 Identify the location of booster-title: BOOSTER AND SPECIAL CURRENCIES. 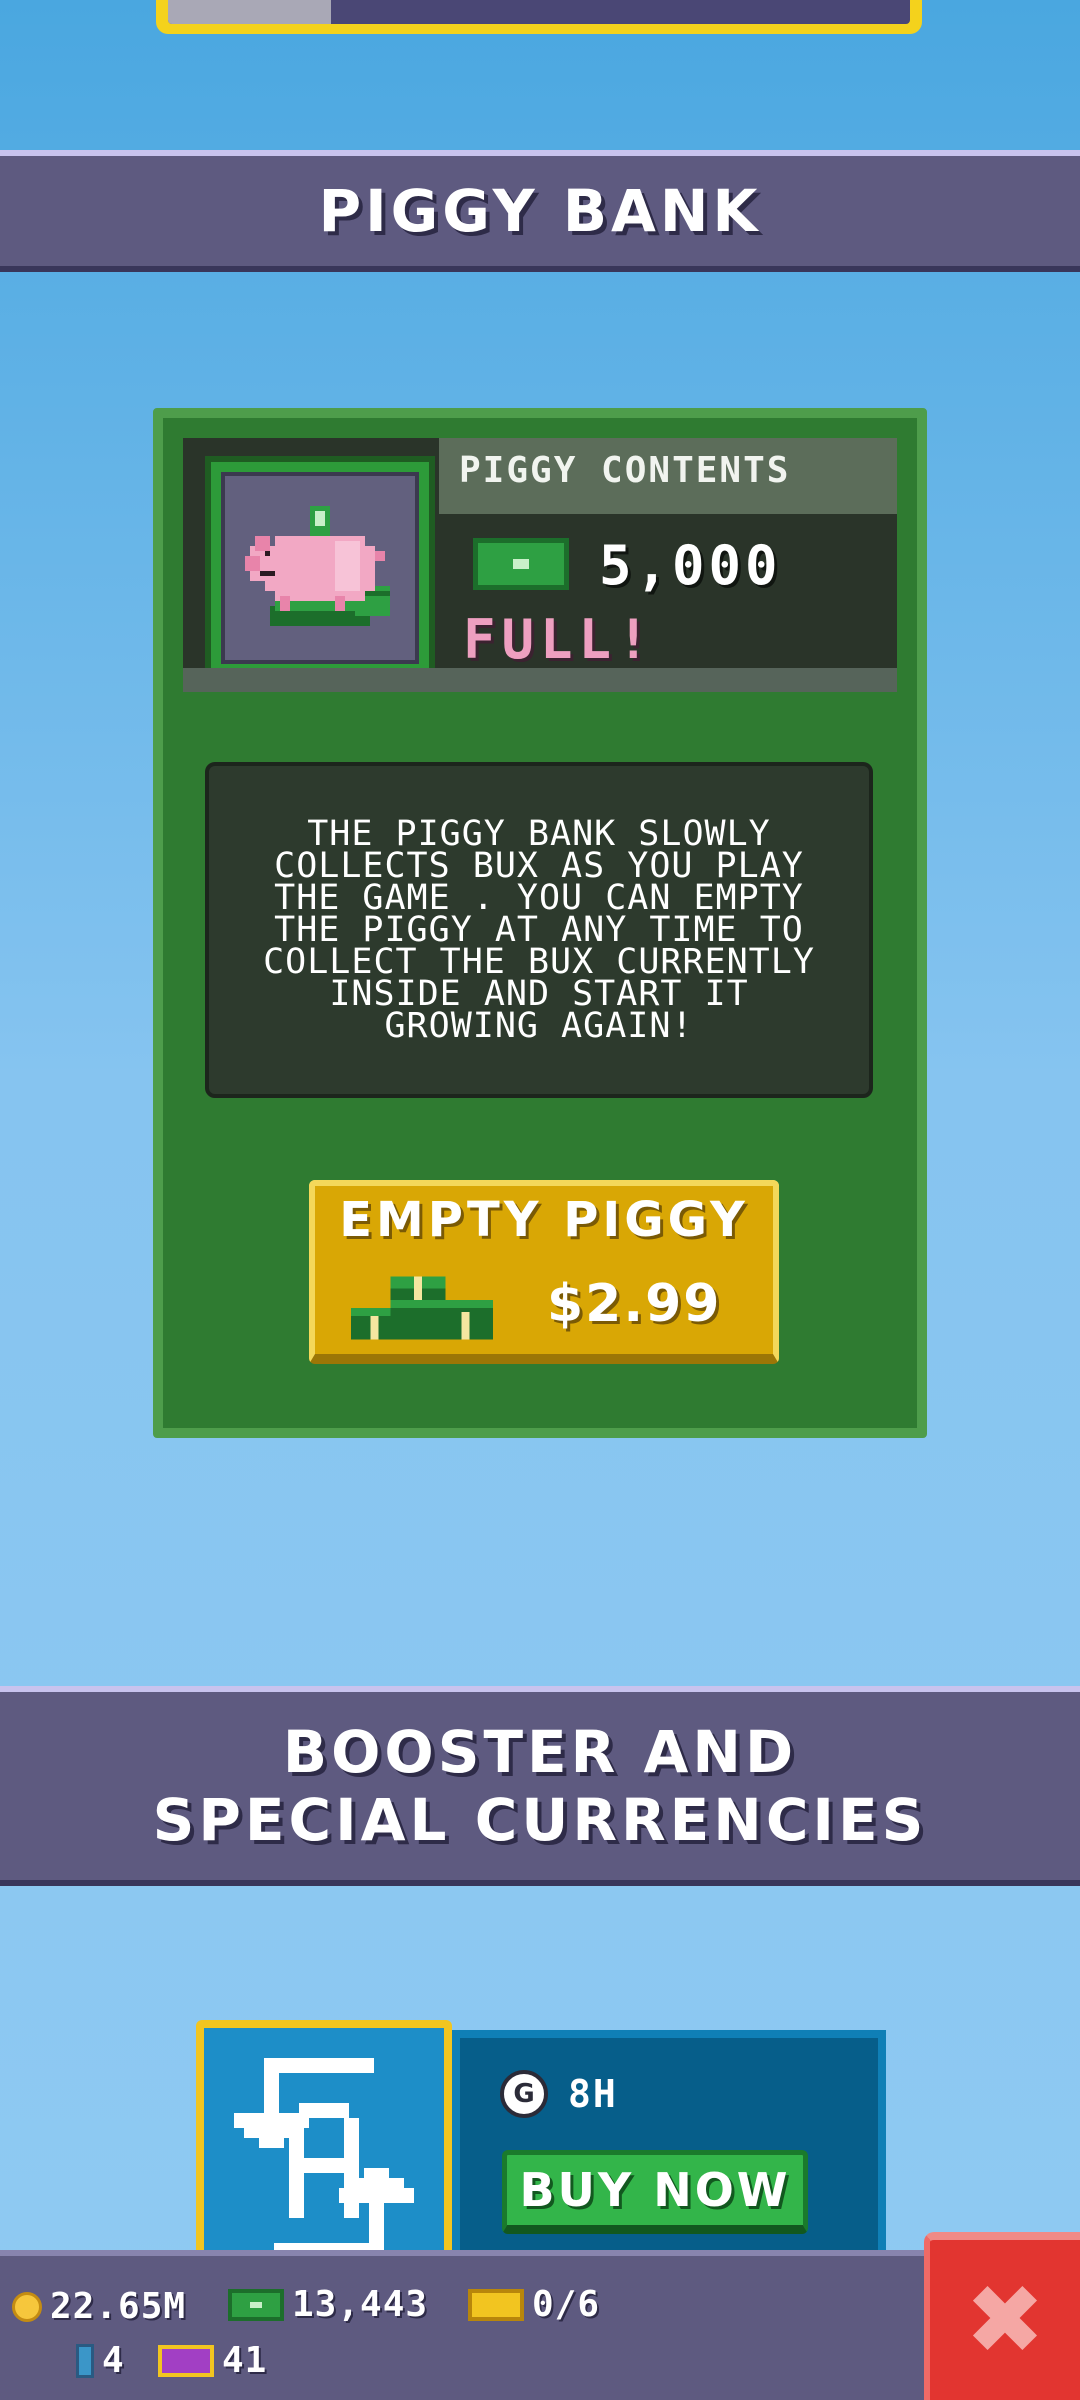
(540, 1786).